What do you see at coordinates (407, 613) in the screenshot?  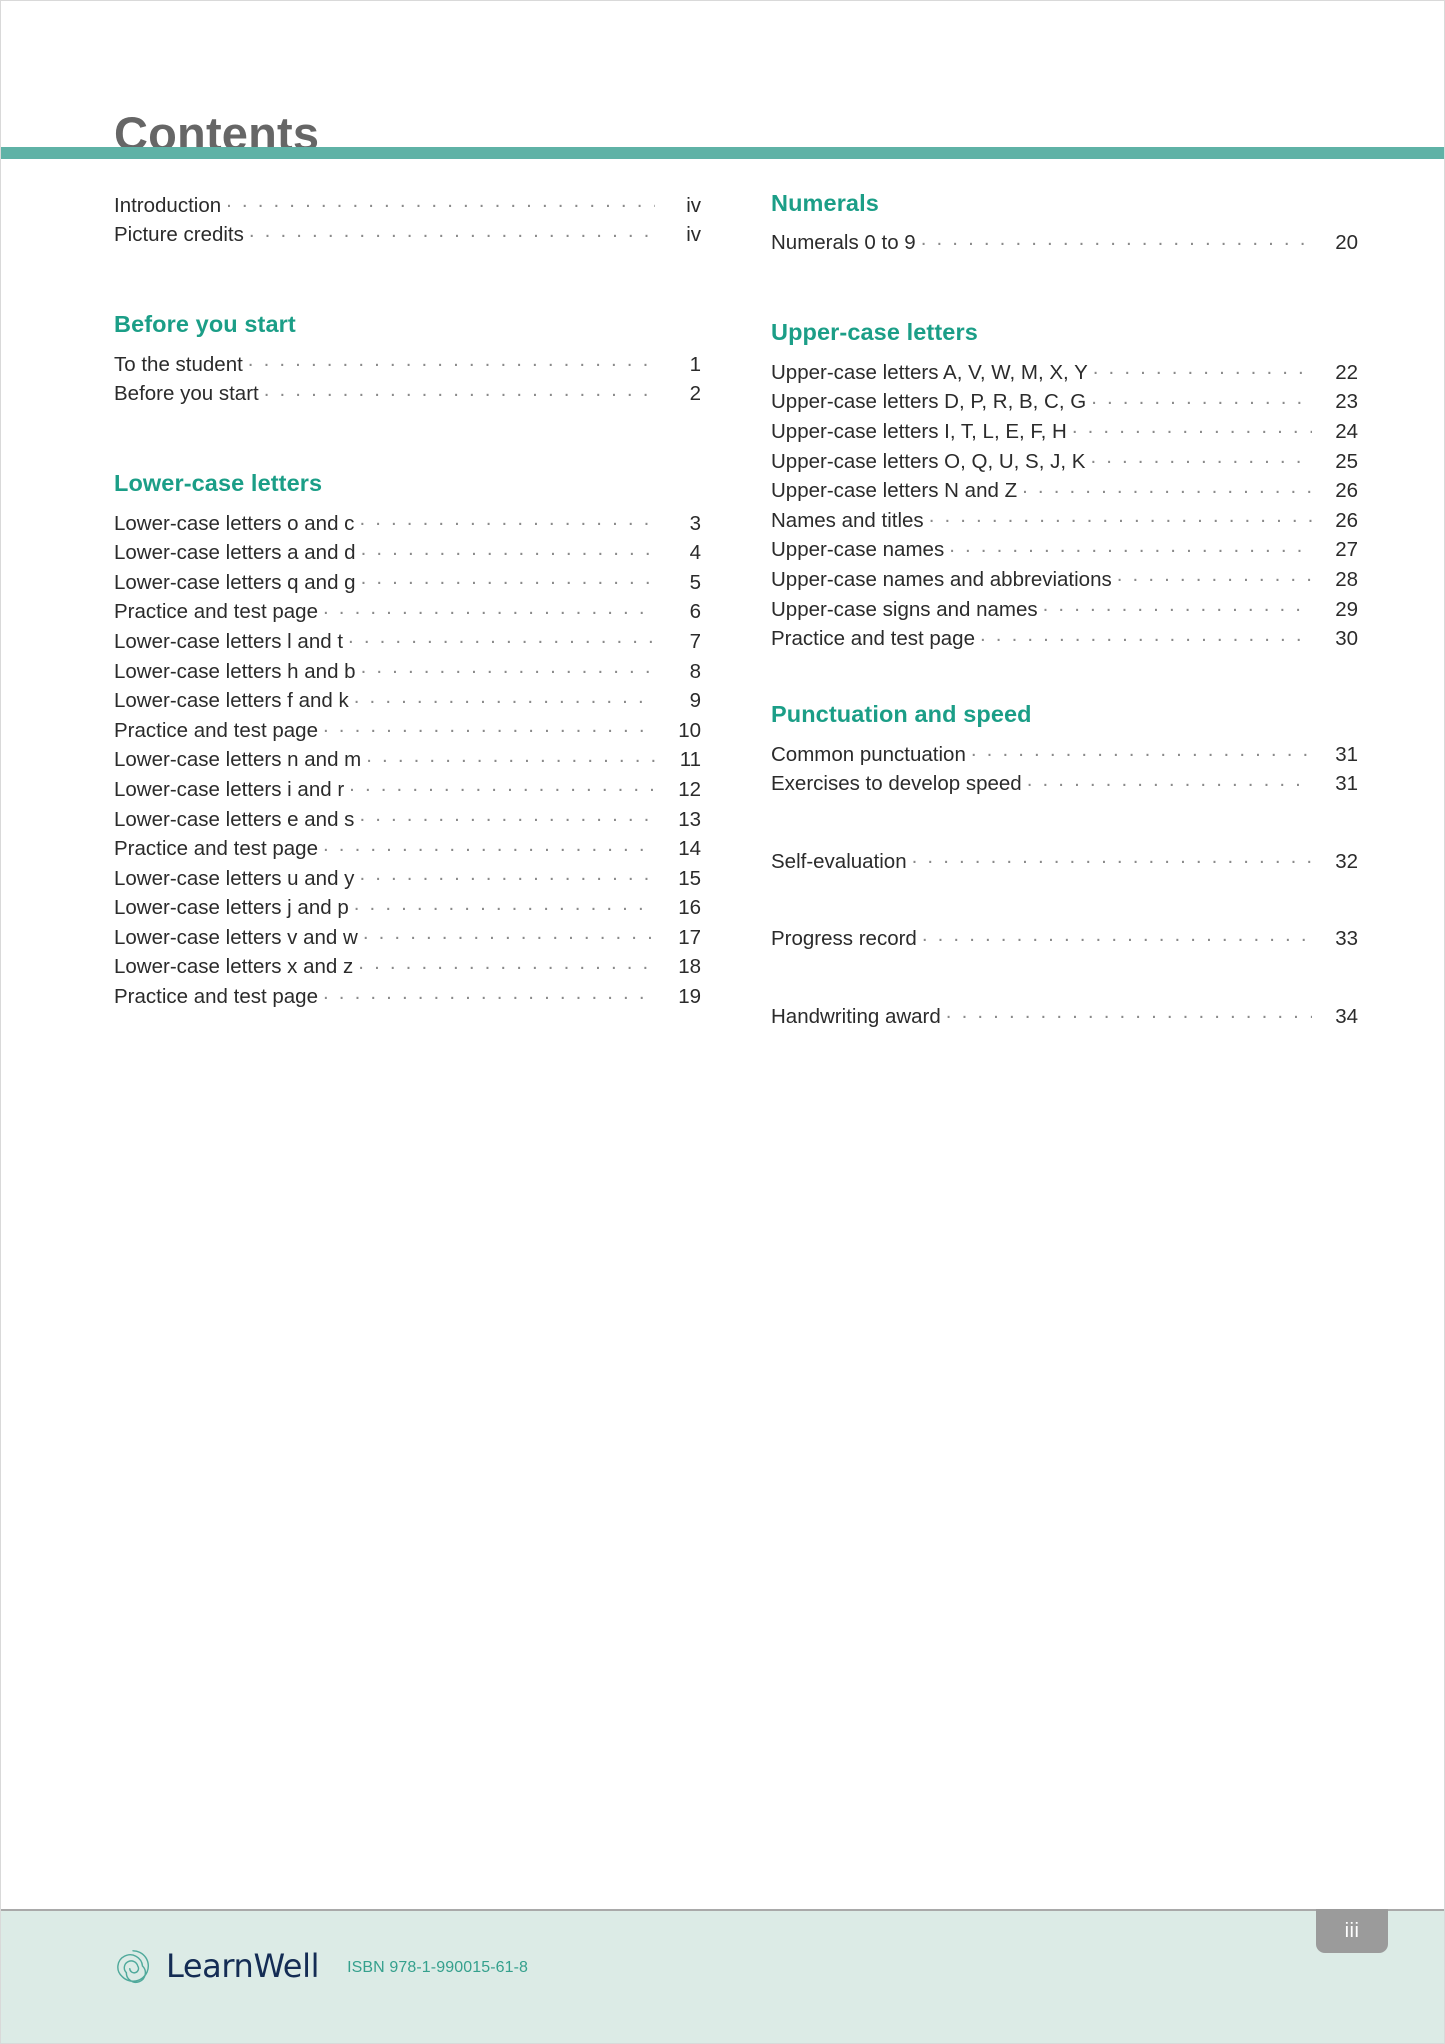 I see `toc-entry: Practice and test page 6` at bounding box center [407, 613].